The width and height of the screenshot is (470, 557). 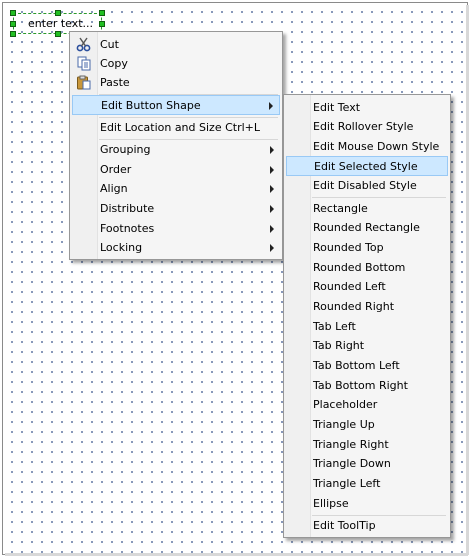 I want to click on copy-icon, so click(x=84, y=63).